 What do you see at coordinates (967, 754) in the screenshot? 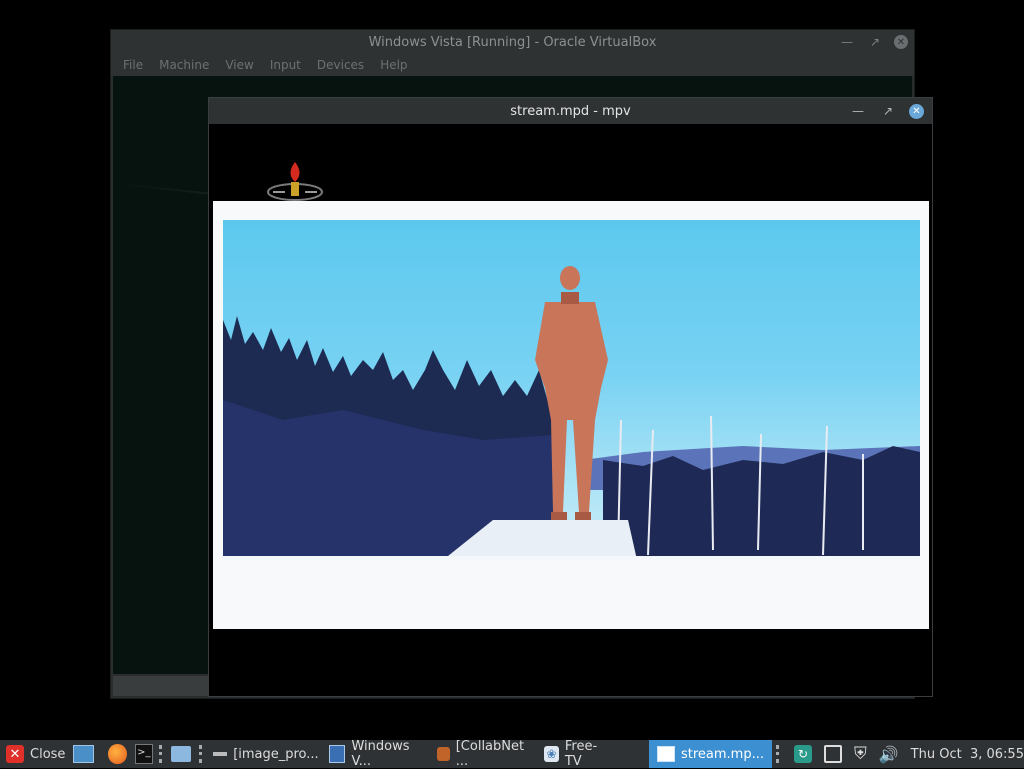
I see `clock: Thu Oct 3, 06:55` at bounding box center [967, 754].